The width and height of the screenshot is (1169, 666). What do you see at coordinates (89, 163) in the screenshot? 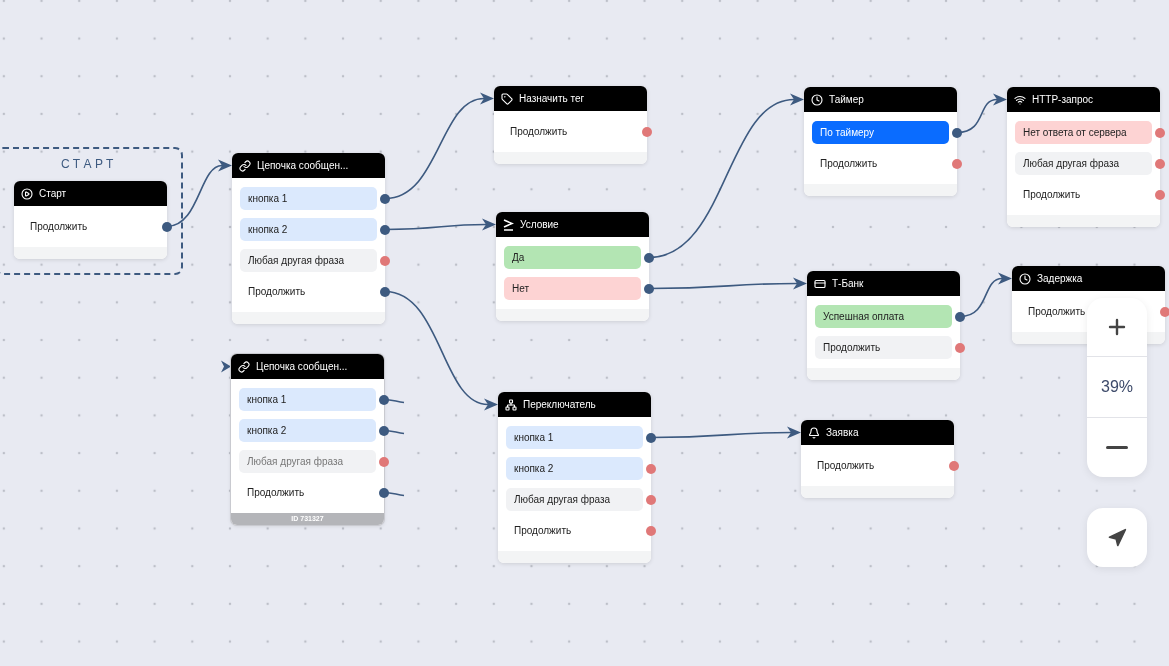
I see `group-label: СТАРТ` at bounding box center [89, 163].